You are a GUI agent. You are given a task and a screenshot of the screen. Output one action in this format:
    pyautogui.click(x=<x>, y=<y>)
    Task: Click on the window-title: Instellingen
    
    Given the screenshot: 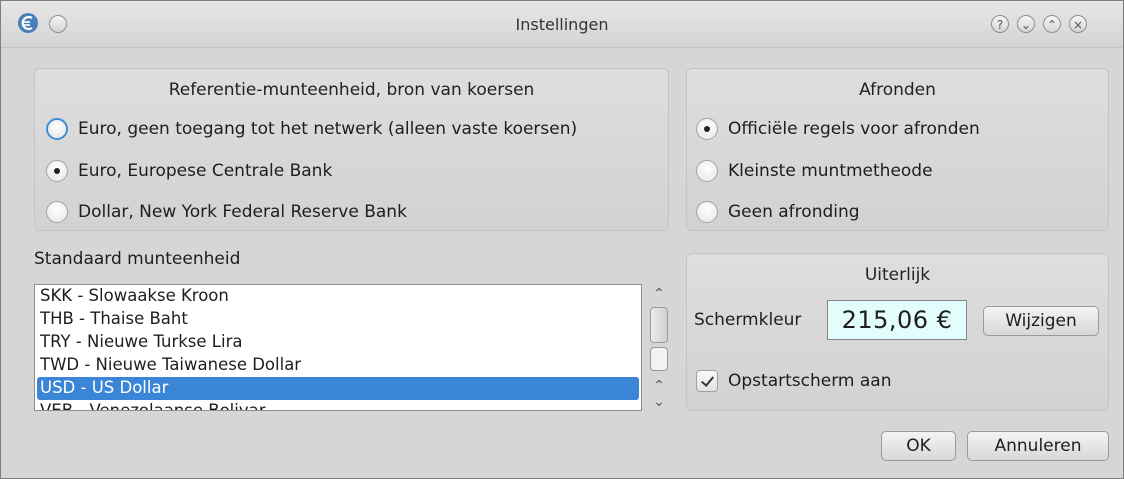 What is the action you would take?
    pyautogui.click(x=562, y=24)
    